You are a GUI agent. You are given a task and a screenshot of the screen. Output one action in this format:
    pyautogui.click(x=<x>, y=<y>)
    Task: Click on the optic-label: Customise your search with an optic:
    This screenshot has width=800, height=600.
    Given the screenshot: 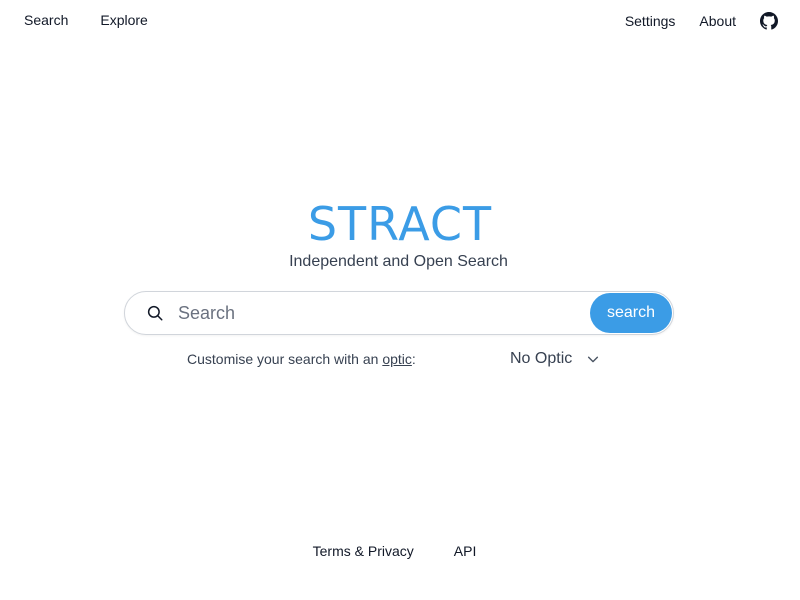 What is the action you would take?
    pyautogui.click(x=301, y=359)
    